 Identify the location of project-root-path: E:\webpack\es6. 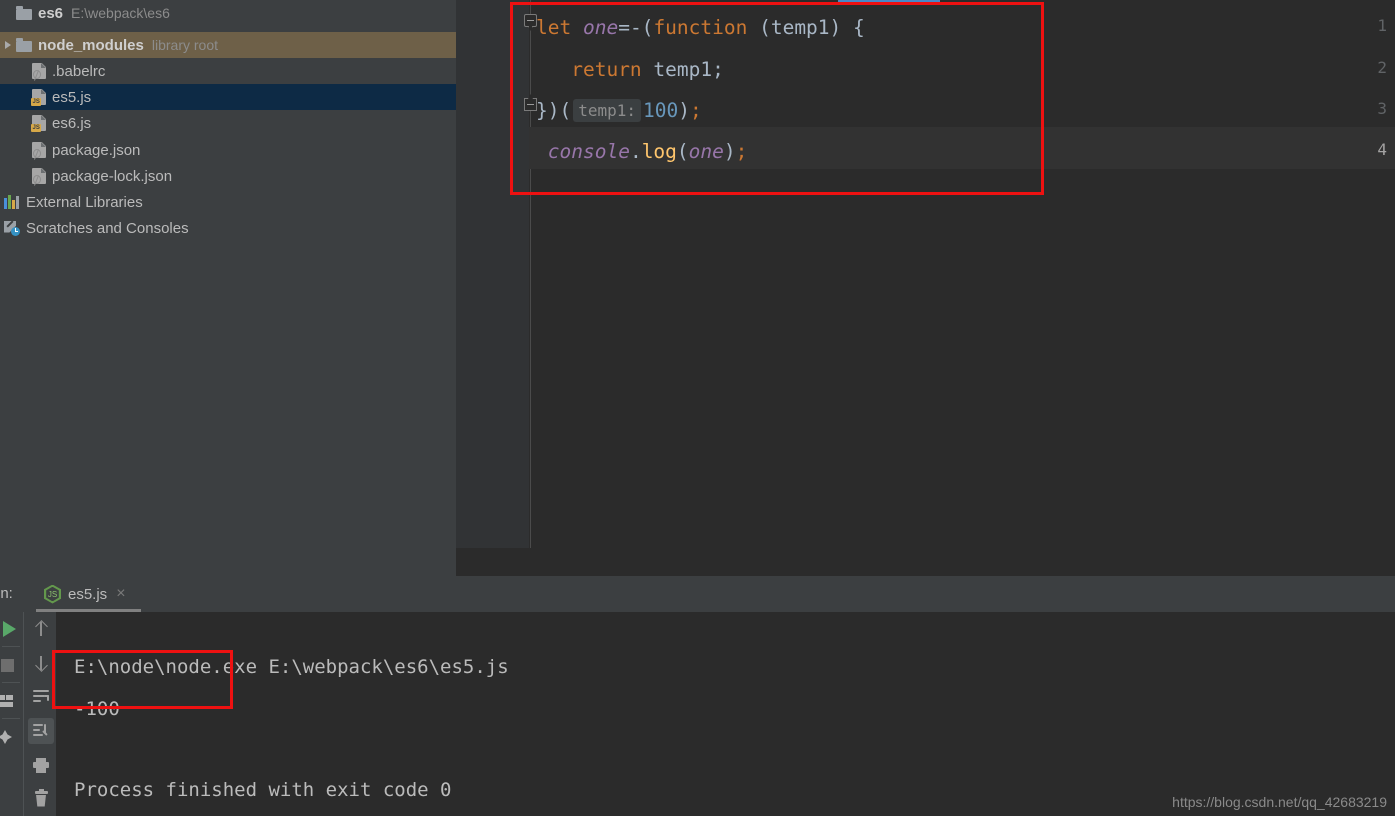
(120, 13).